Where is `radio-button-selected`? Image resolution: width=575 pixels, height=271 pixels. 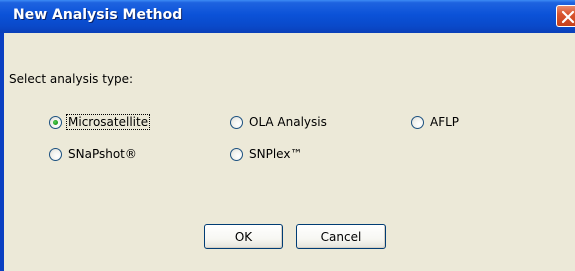 radio-button-selected is located at coordinates (55, 122).